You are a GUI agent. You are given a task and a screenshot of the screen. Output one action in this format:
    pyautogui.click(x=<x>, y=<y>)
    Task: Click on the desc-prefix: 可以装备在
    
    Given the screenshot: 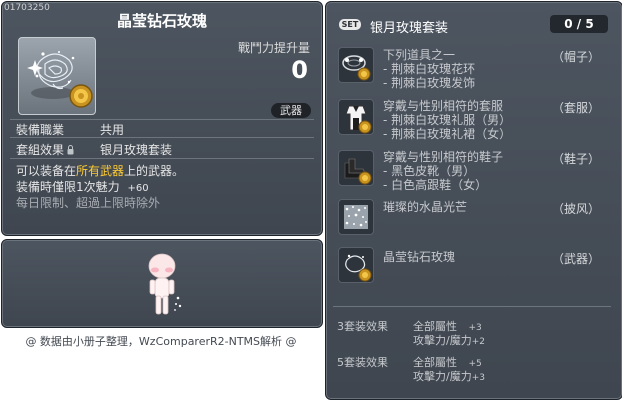 What is the action you would take?
    pyautogui.click(x=46, y=171)
    